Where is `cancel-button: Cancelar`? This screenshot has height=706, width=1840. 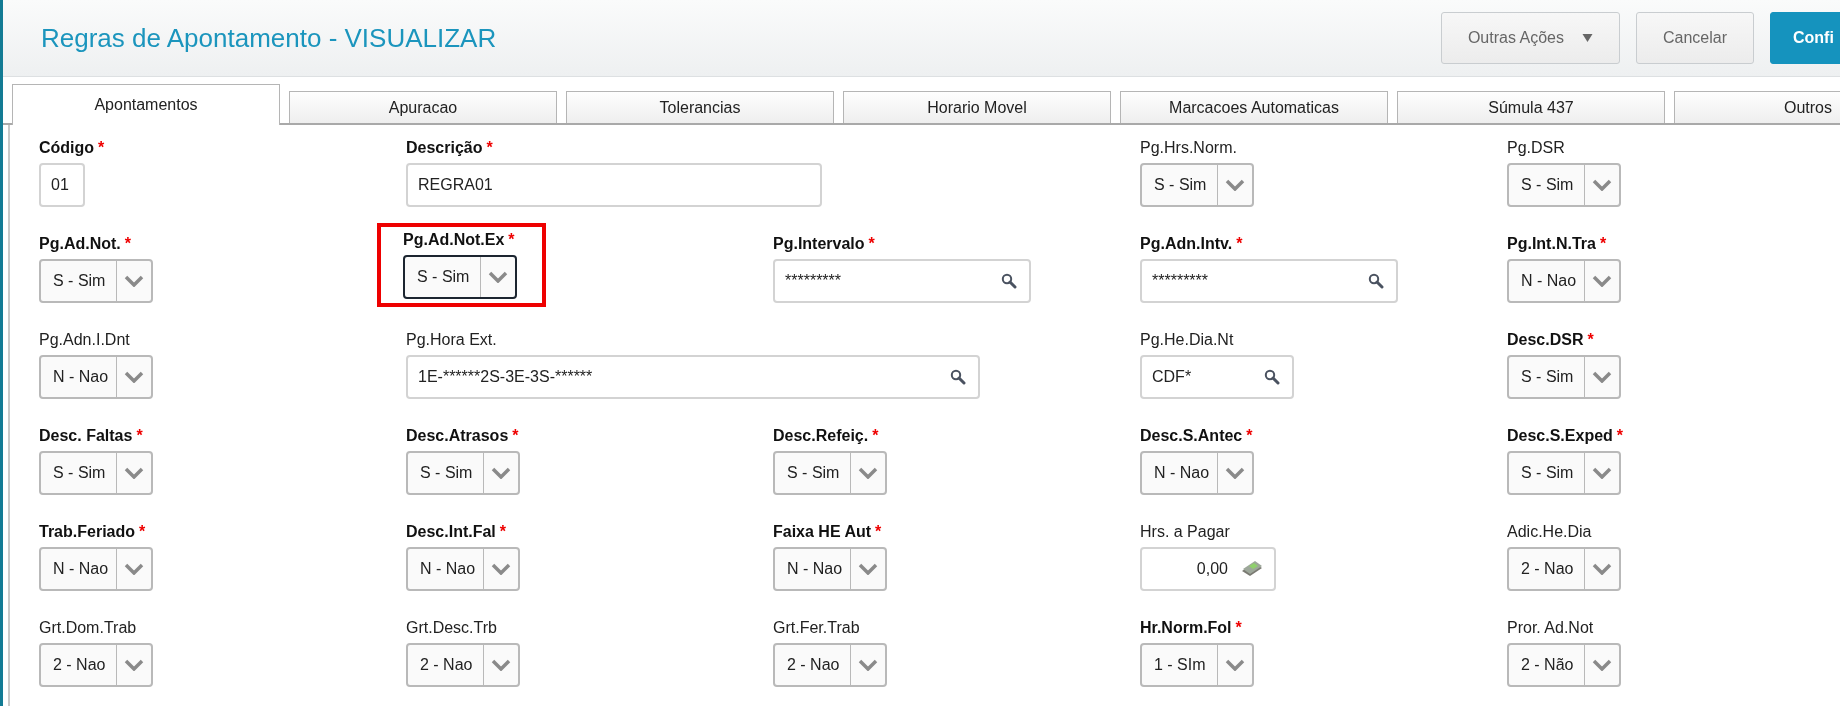 cancel-button: Cancelar is located at coordinates (1694, 38).